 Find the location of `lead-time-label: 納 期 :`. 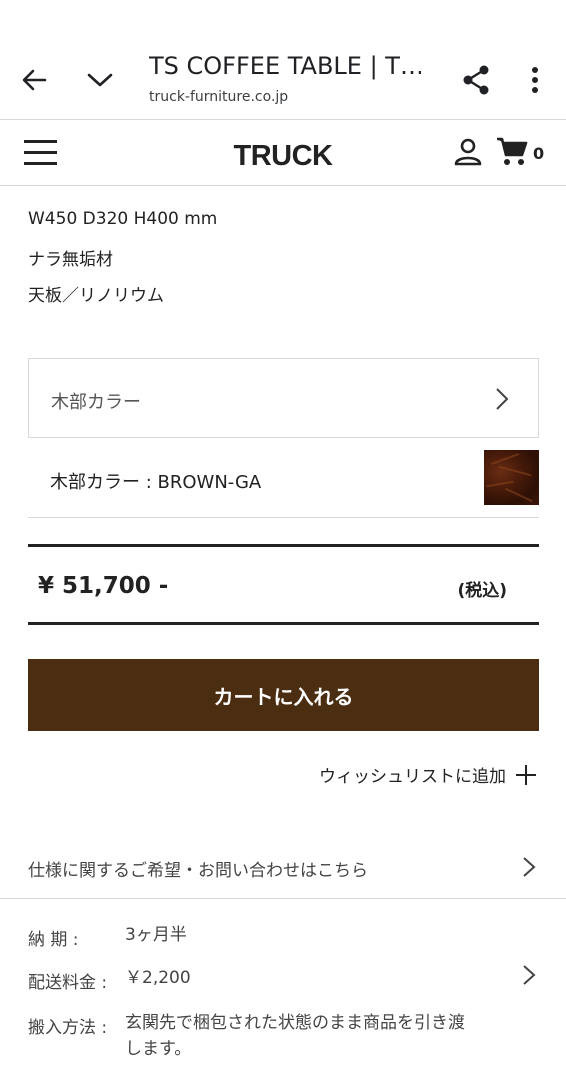

lead-time-label: 納 期 : is located at coordinates (53, 940).